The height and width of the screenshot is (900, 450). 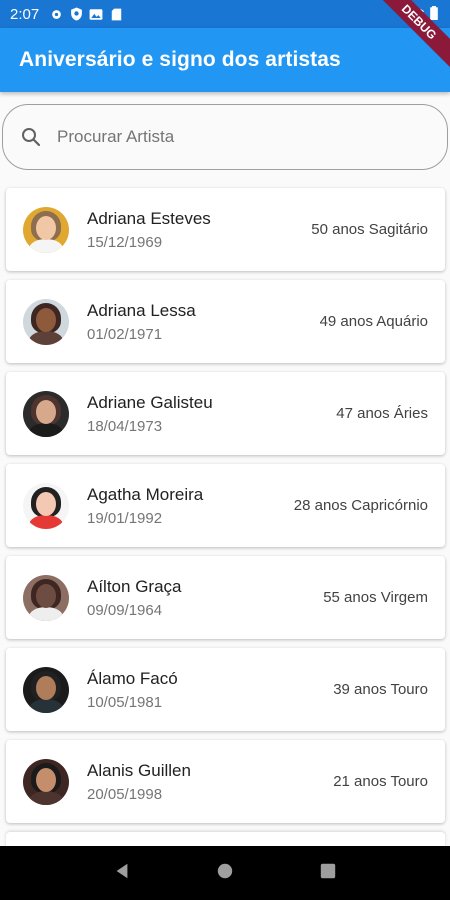 I want to click on artist-name: Álamo Facó, so click(x=132, y=678).